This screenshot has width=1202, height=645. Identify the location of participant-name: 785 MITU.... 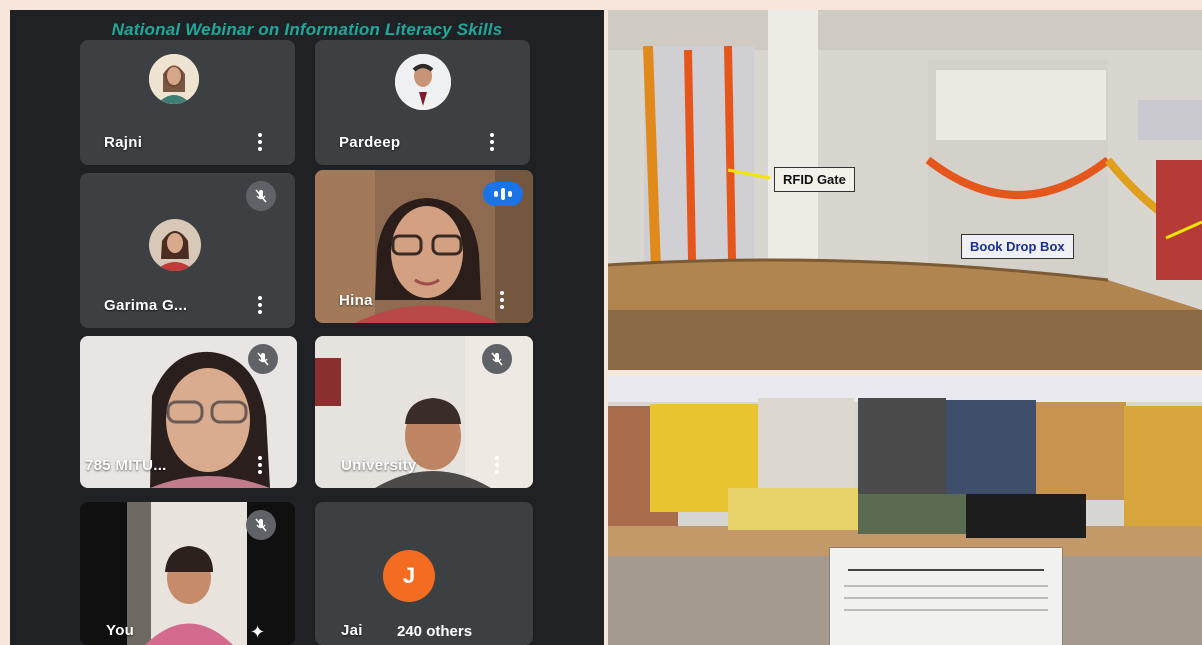
(126, 465).